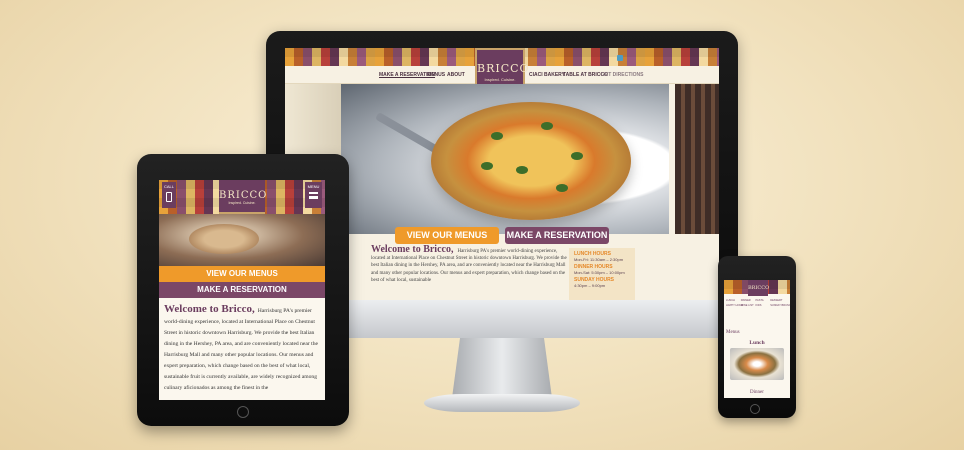 This screenshot has width=964, height=450. I want to click on lunch-dish-photo, so click(757, 364).